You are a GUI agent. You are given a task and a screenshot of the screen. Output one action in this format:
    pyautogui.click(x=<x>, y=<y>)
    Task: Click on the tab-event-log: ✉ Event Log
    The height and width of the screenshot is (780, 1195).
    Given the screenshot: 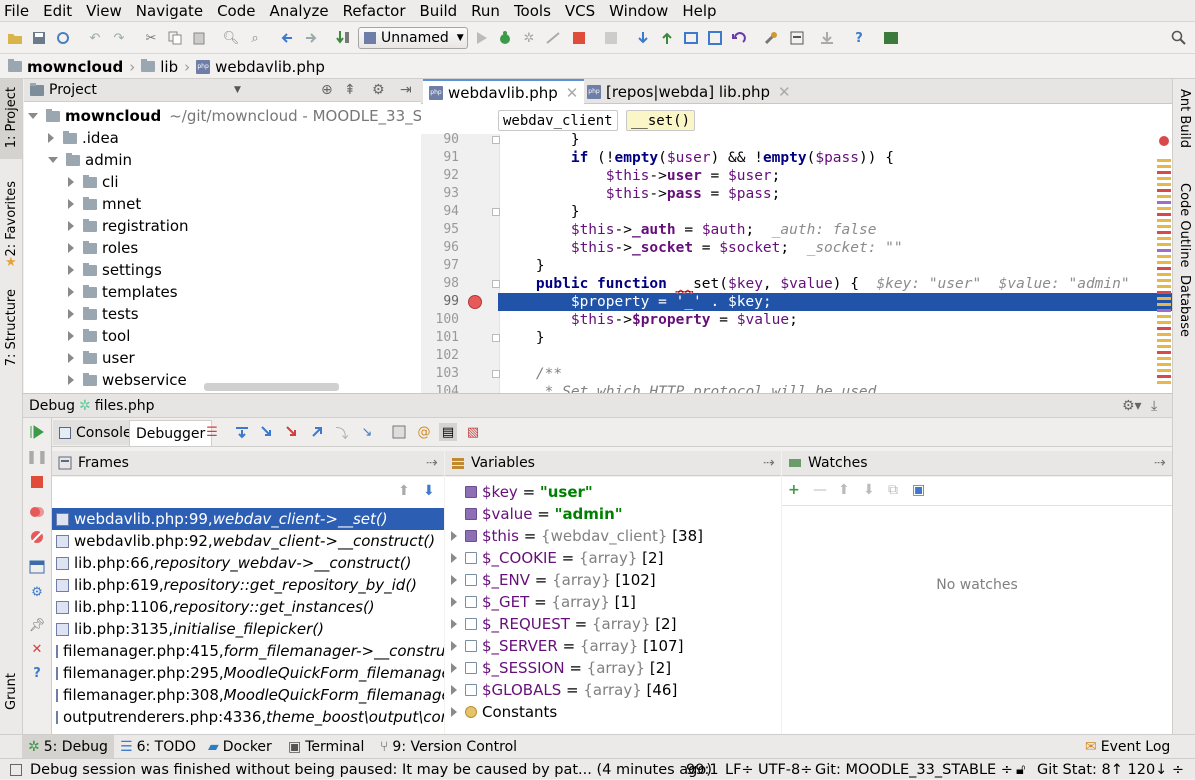 What is the action you would take?
    pyautogui.click(x=1127, y=747)
    